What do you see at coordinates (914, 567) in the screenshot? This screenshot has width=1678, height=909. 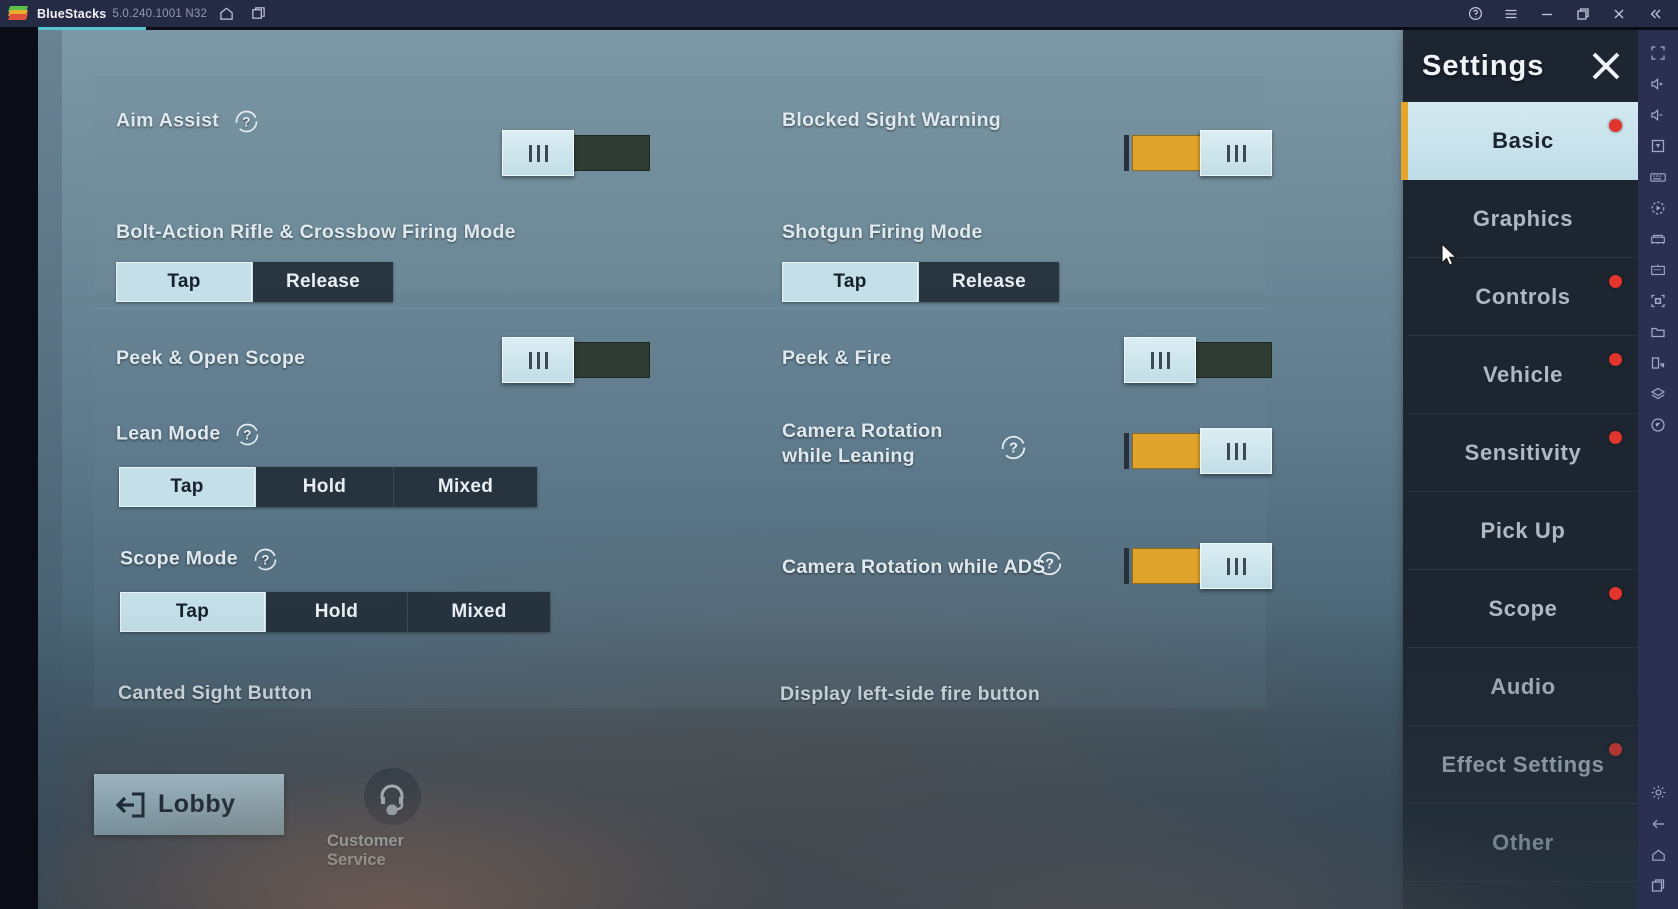 I see `setting-camera-rotation-ads: Camera Rotation while ADS` at bounding box center [914, 567].